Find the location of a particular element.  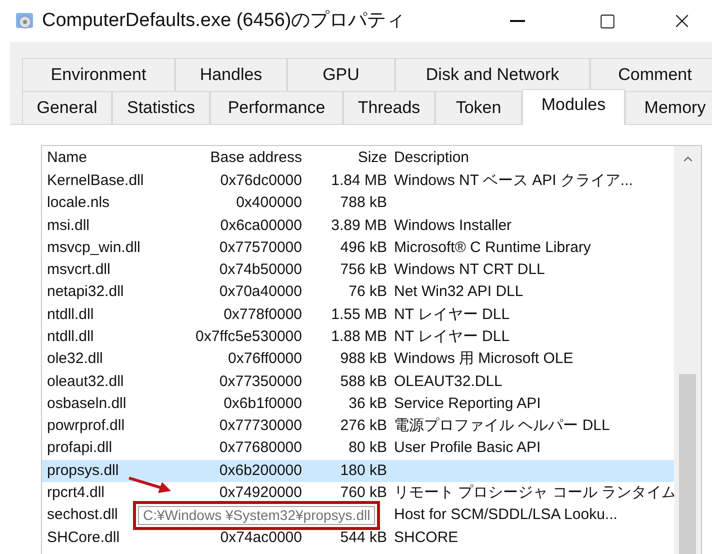

table-cell-text: SHCore.dll is located at coordinates (83, 538).